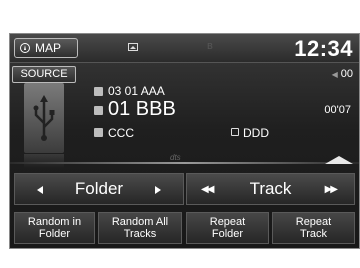 The height and width of the screenshot is (268, 360). Describe the element at coordinates (256, 133) in the screenshot. I see `genre-name: DDD` at that location.